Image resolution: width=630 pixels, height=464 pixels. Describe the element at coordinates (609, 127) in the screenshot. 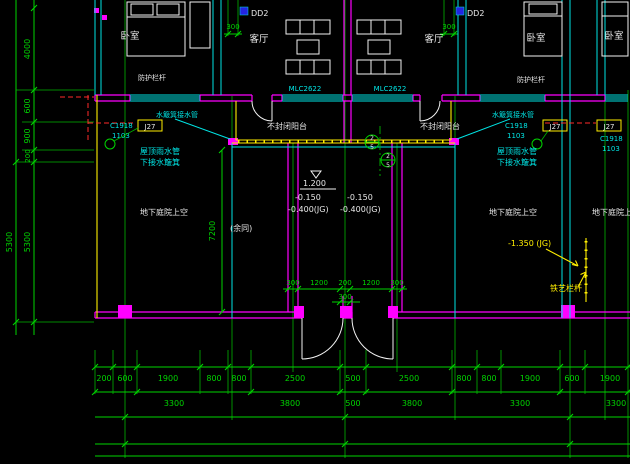

I see `tag-j27-far-right: J27` at that location.